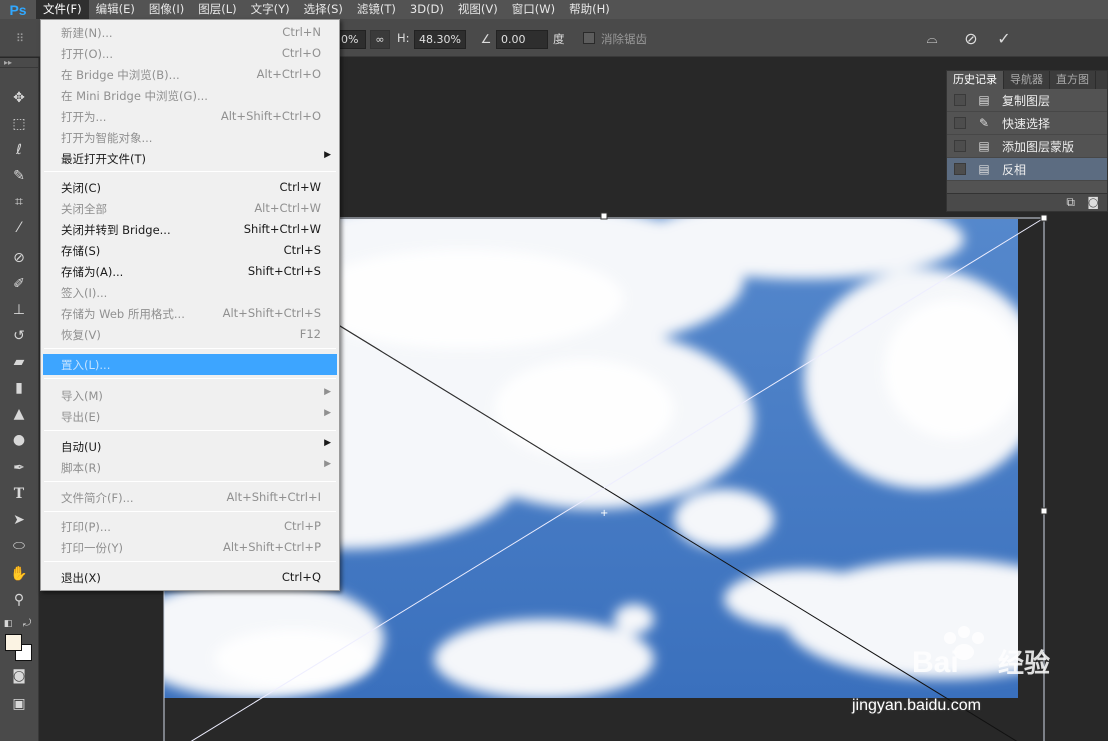  Describe the element at coordinates (190, 416) in the screenshot. I see `menu-item-export: 导出(E) ▶` at that location.